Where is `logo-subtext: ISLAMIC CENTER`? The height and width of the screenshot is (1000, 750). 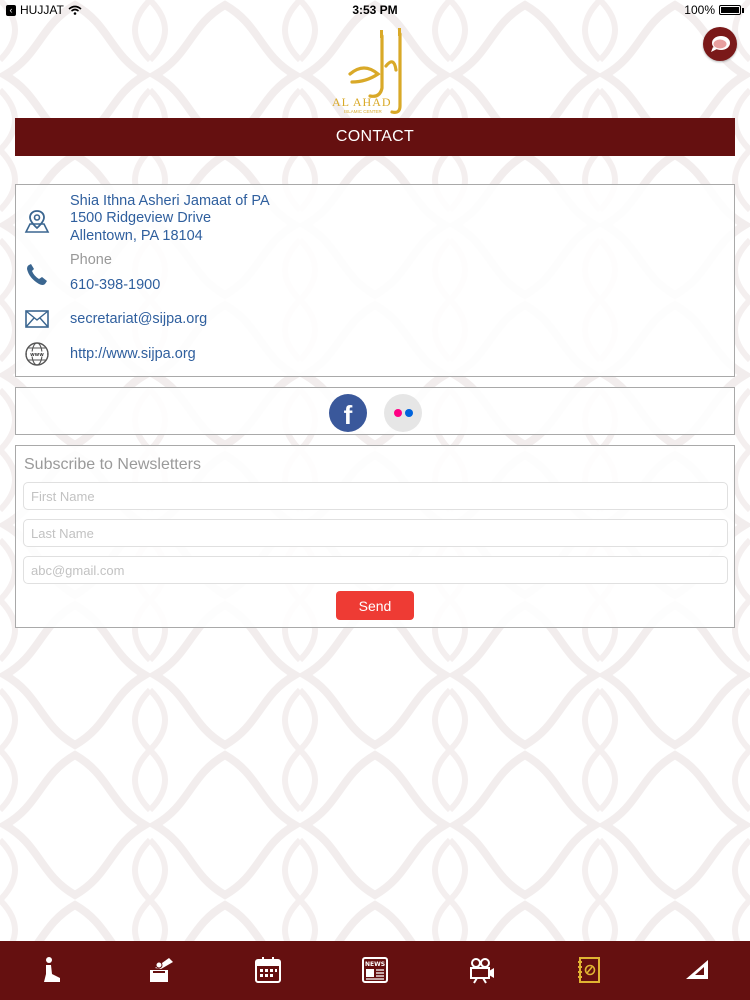
logo-subtext: ISLAMIC CENTER is located at coordinates (363, 111).